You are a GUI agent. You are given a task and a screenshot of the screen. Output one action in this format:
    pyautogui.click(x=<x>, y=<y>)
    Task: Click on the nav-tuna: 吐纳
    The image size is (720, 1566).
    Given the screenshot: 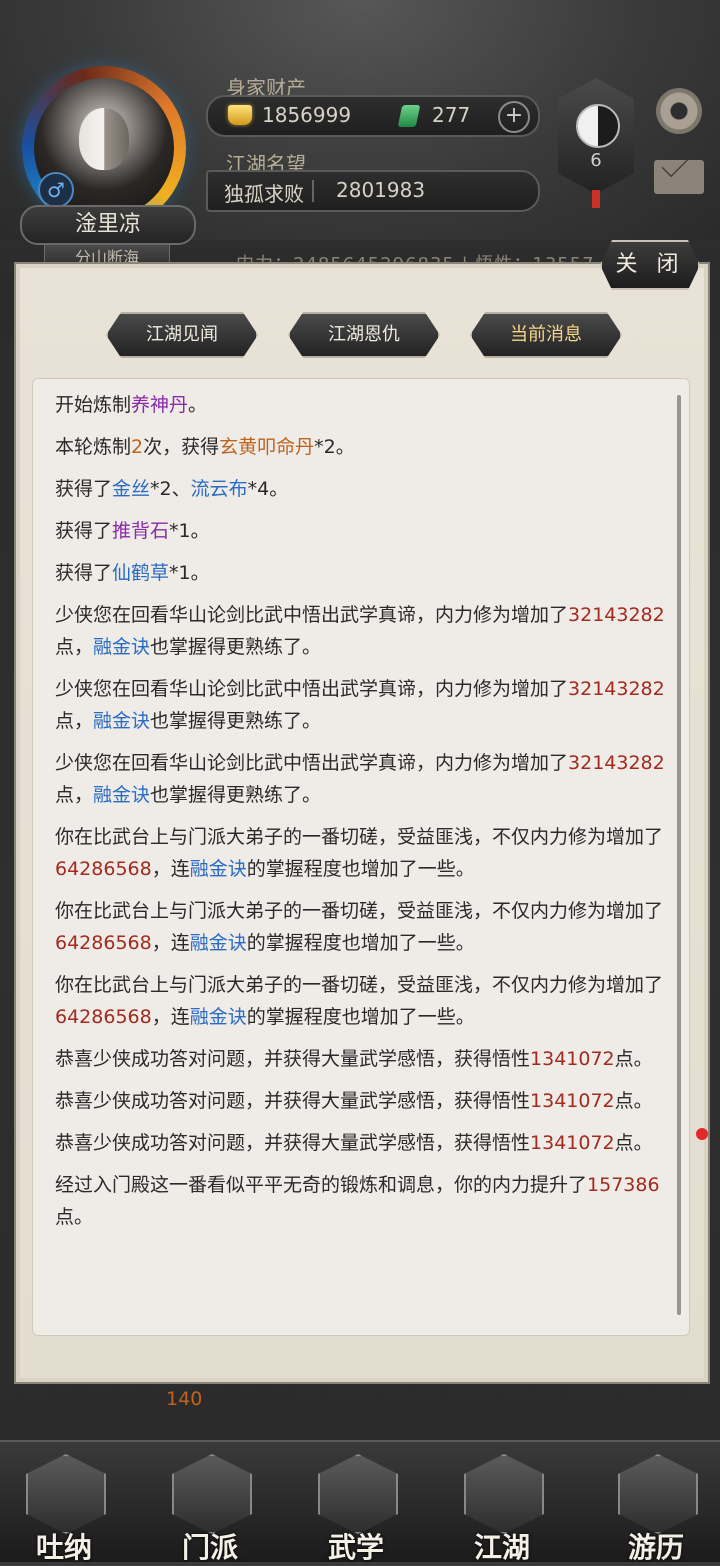 What is the action you would take?
    pyautogui.click(x=64, y=1507)
    